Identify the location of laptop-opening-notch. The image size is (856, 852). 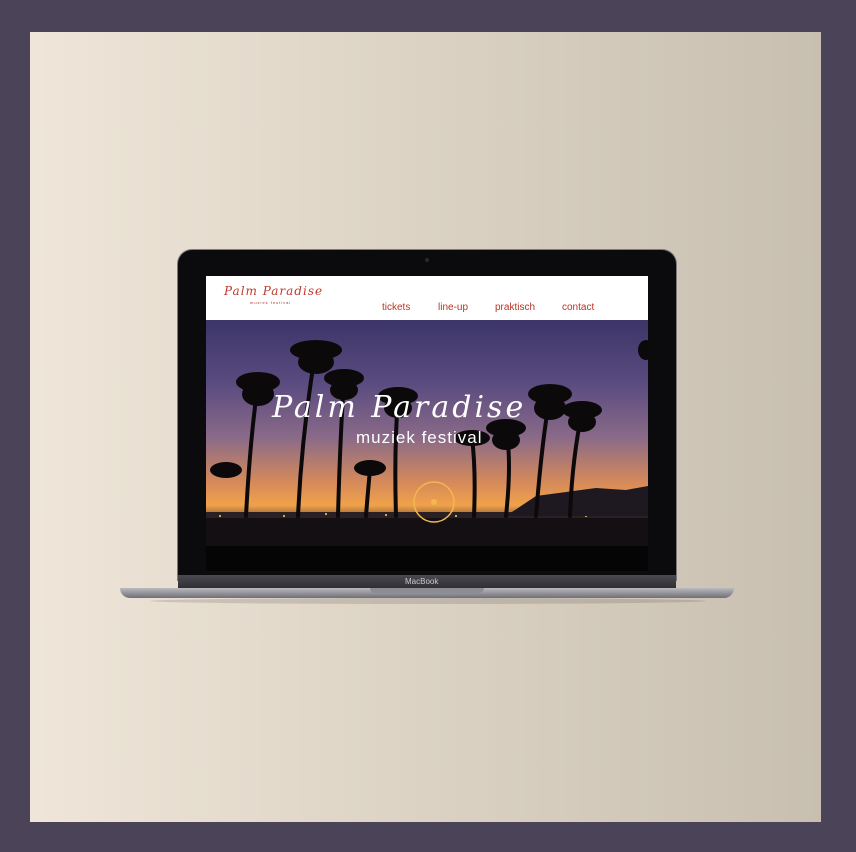
(427, 590).